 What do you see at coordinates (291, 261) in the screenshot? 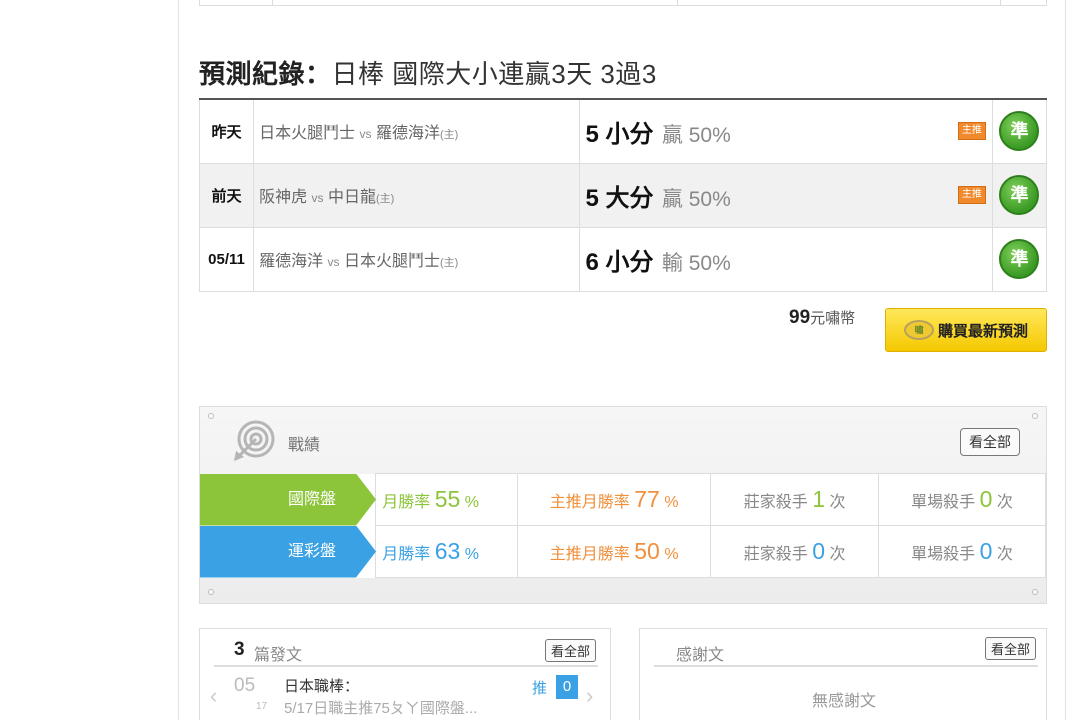
I see `team-home: 羅德海洋` at bounding box center [291, 261].